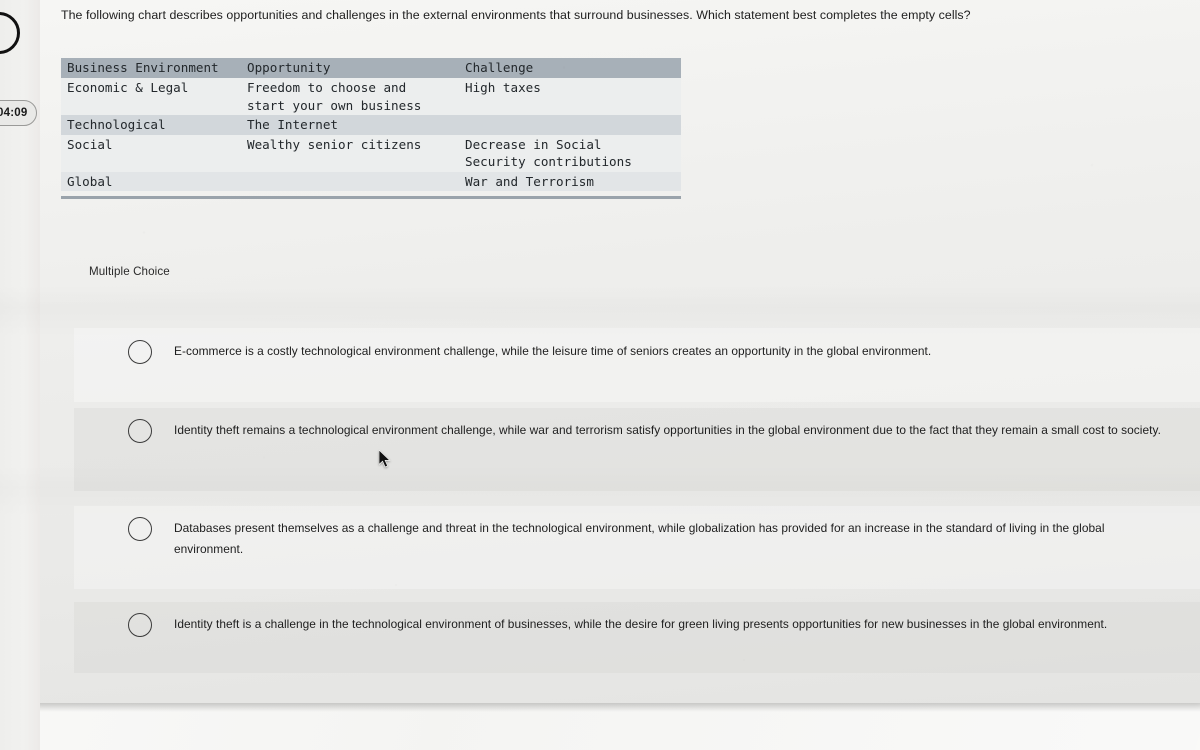 The height and width of the screenshot is (750, 1200). What do you see at coordinates (570, 181) in the screenshot?
I see `chart-cell-challenge: War and Terrorism` at bounding box center [570, 181].